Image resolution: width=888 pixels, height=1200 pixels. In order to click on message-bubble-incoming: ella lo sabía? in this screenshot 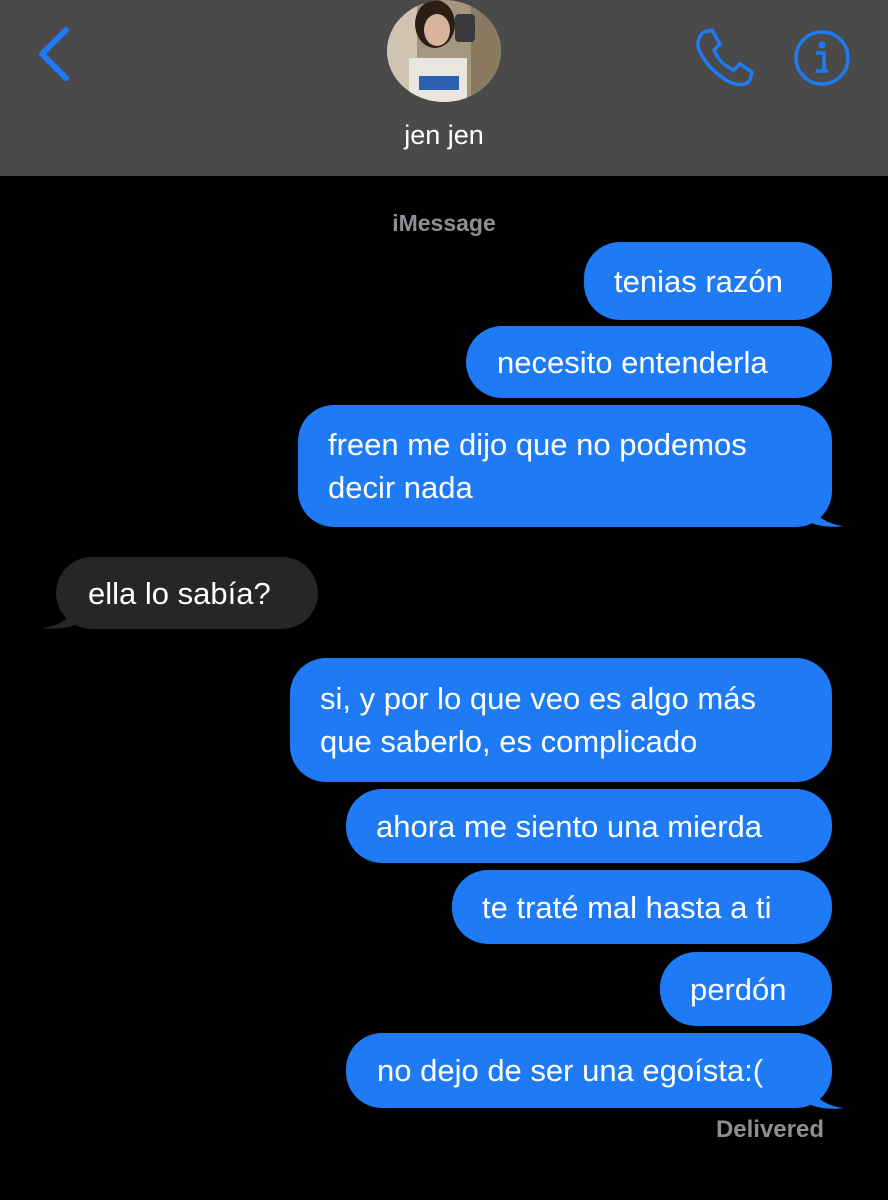, I will do `click(187, 593)`.